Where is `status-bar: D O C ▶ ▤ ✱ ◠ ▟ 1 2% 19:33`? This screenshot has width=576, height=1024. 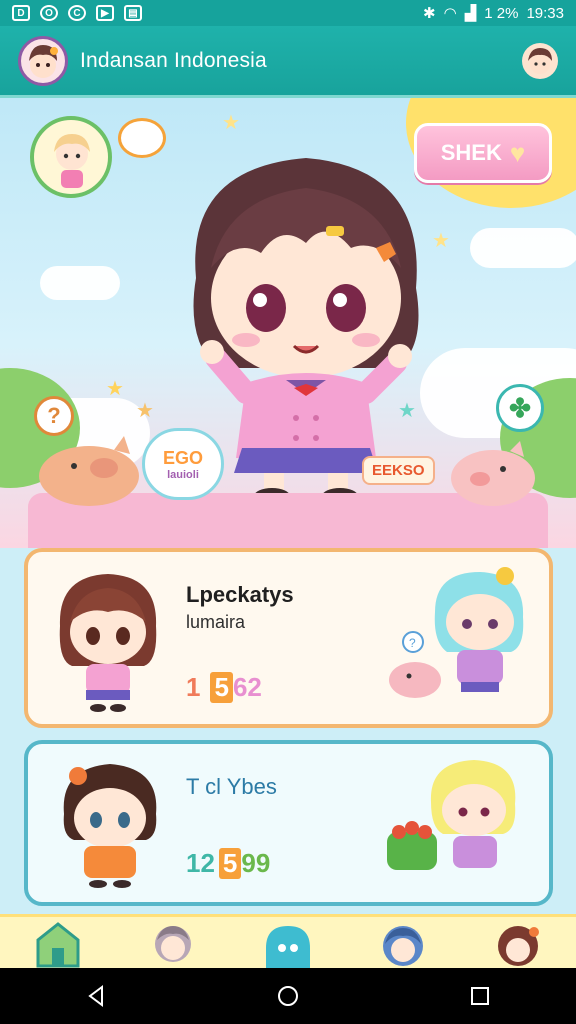
status-bar: D O C ▶ ▤ ✱ ◠ ▟ 1 2% 19:33 is located at coordinates (288, 13).